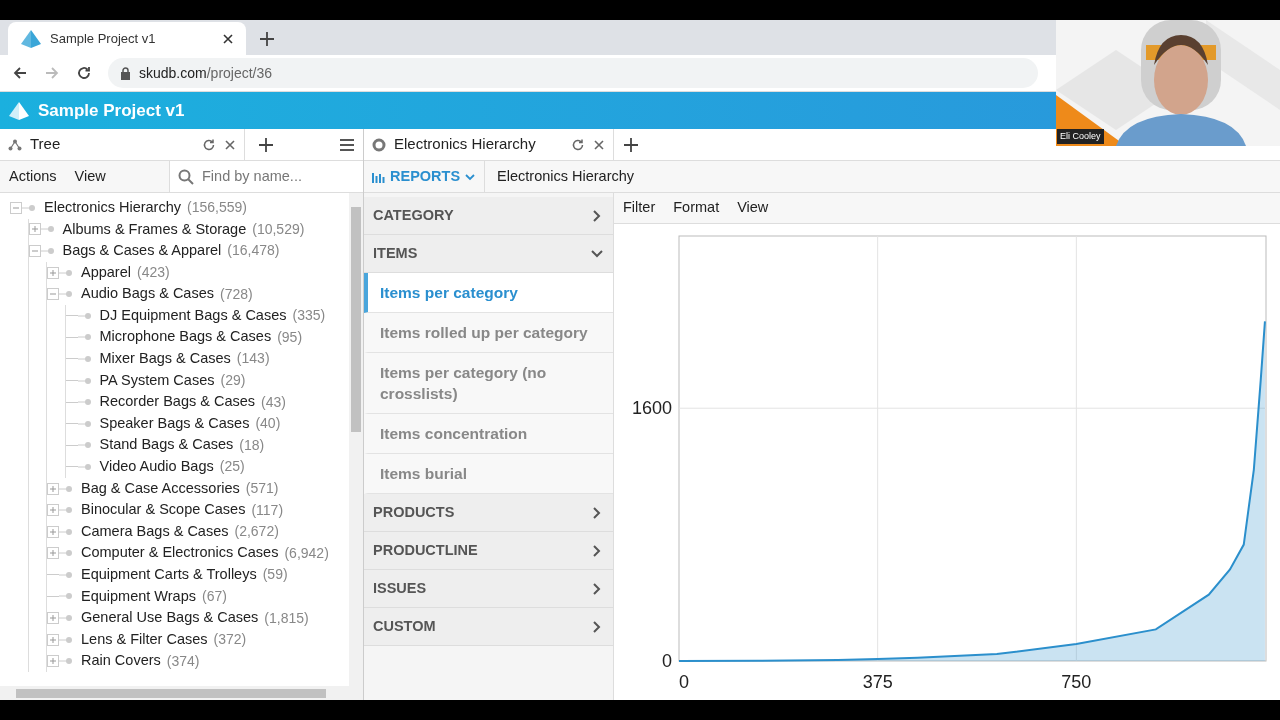 The height and width of the screenshot is (720, 1280). Describe the element at coordinates (154, 229) in the screenshot. I see `tree-item: Albums & Frames & Storage` at that location.